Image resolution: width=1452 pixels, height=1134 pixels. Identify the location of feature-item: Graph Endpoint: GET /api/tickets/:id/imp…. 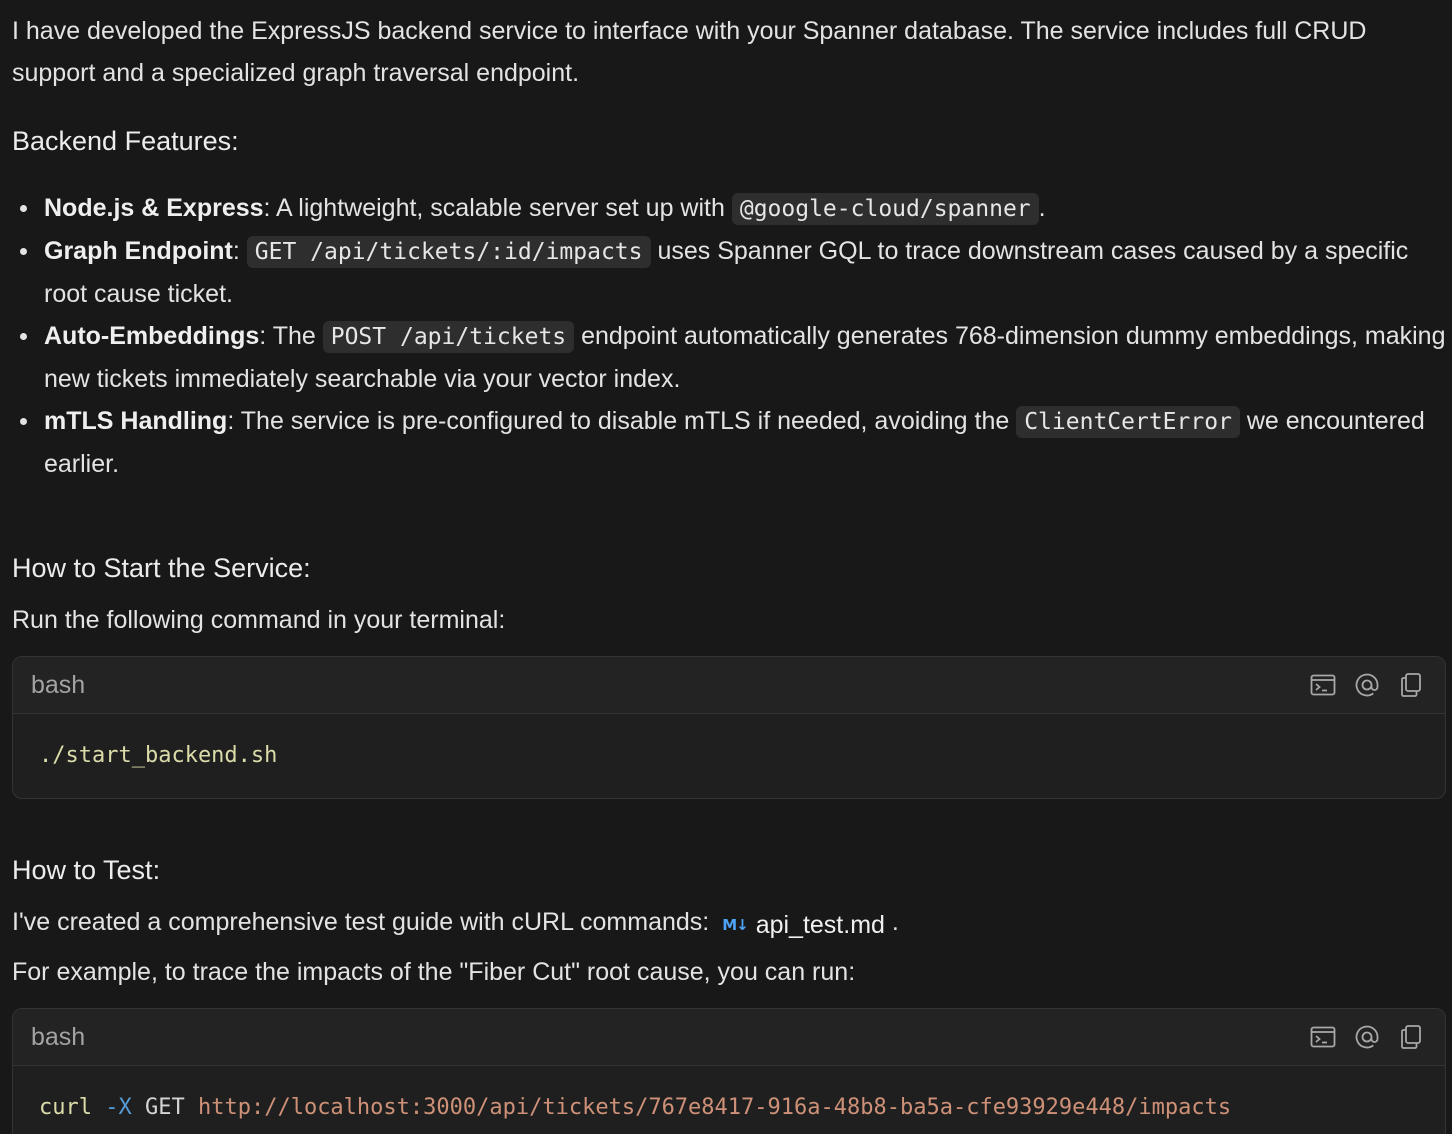
(733, 272).